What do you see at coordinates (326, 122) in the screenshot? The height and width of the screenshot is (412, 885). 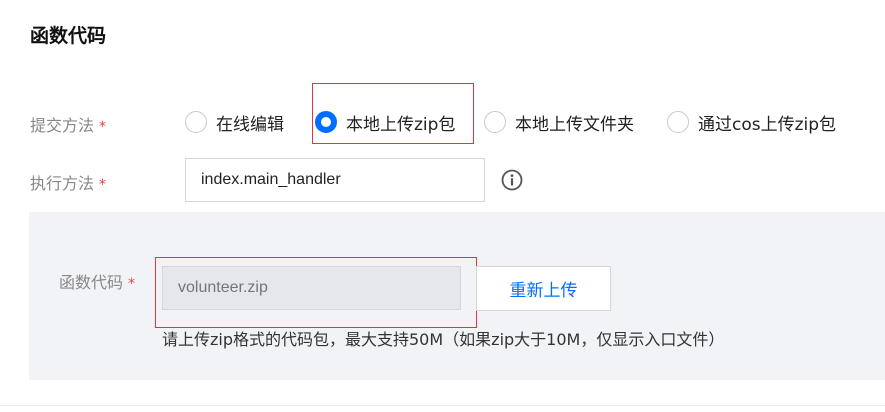 I see `radio-circle-checked` at bounding box center [326, 122].